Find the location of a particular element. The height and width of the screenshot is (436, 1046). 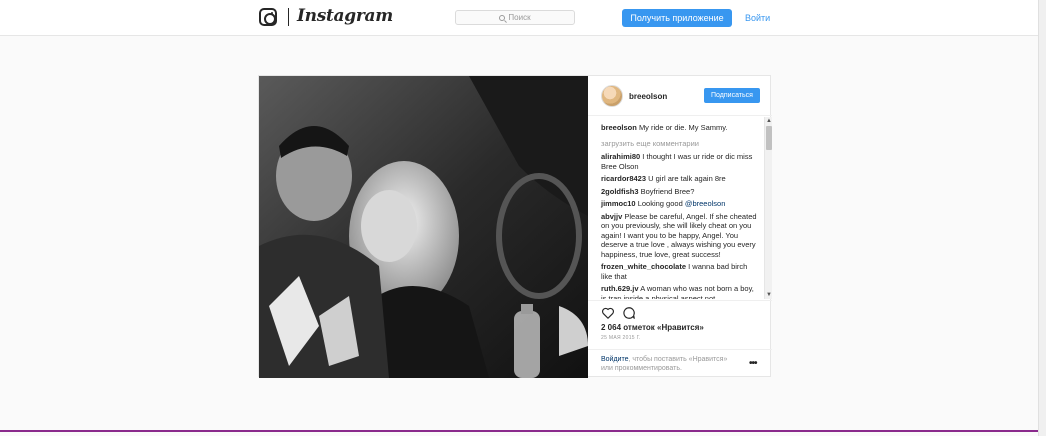

scrollbar-thumb is located at coordinates (769, 138).